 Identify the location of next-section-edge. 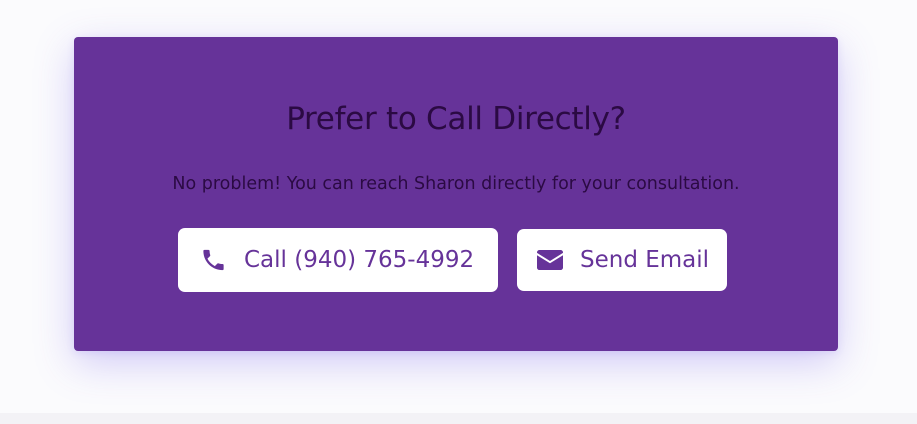
(458, 418).